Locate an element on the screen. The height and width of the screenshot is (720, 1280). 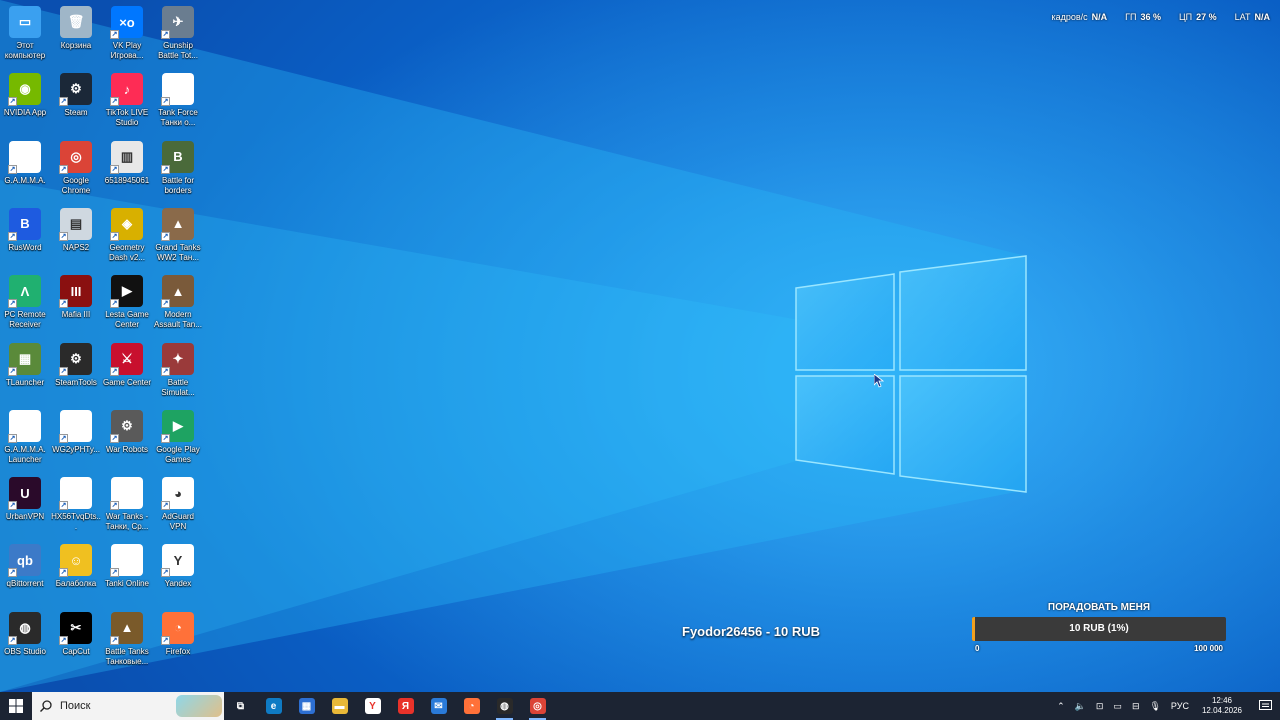
desktop-icon: ↗ Tanki Online is located at coordinates (127, 573).